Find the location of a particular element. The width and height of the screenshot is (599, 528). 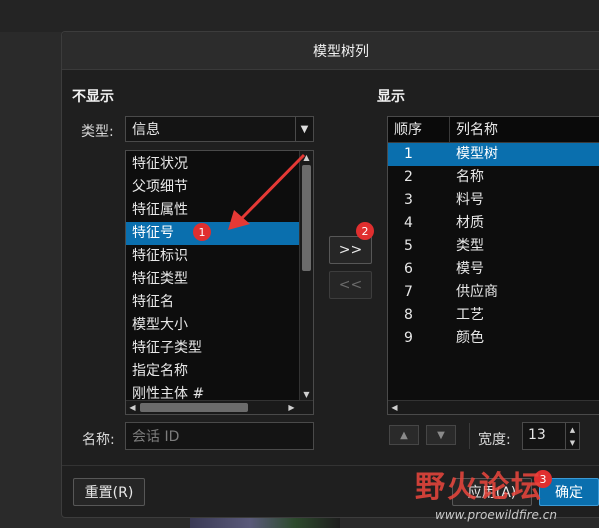

shown-table-hscrollbar: ◀ is located at coordinates (493, 407).